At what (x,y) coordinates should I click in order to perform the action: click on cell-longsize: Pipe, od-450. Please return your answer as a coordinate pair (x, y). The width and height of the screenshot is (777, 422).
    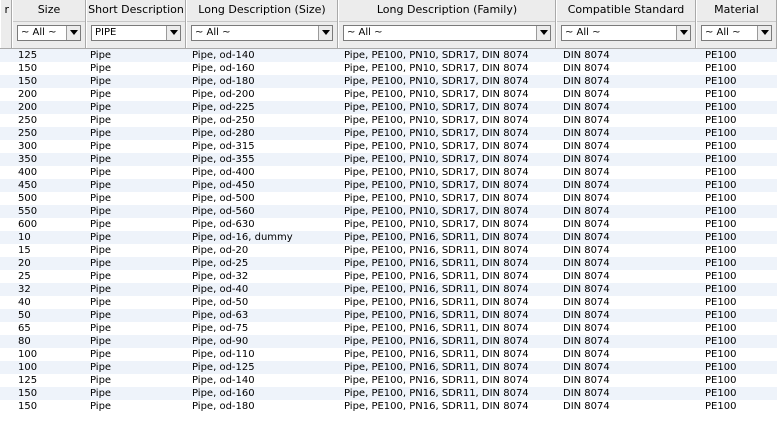
    Looking at the image, I should click on (223, 185).